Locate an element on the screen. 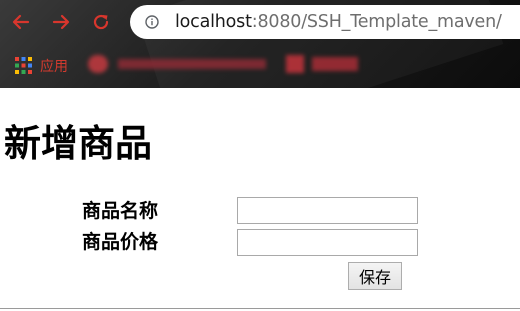 Image resolution: width=520 pixels, height=311 pixels. url-path: :8080/SSH_Template_maven/ is located at coordinates (376, 22).